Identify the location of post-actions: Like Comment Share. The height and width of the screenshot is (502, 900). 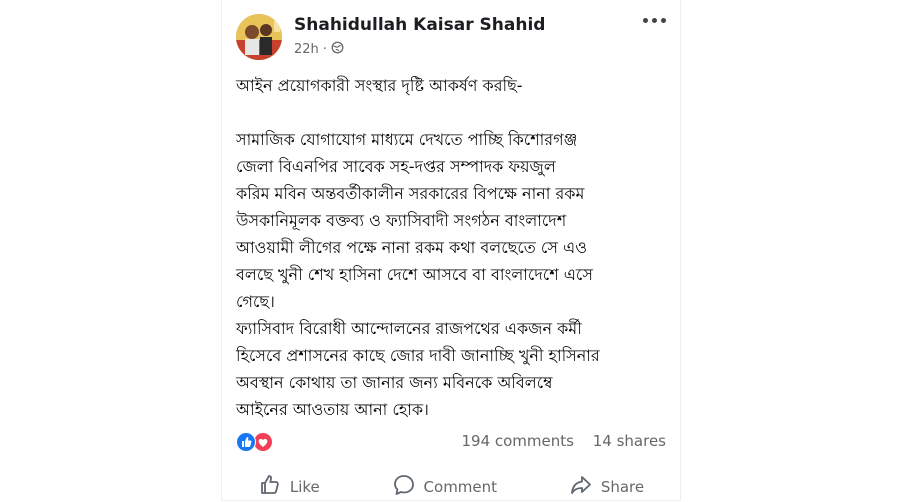
(451, 487).